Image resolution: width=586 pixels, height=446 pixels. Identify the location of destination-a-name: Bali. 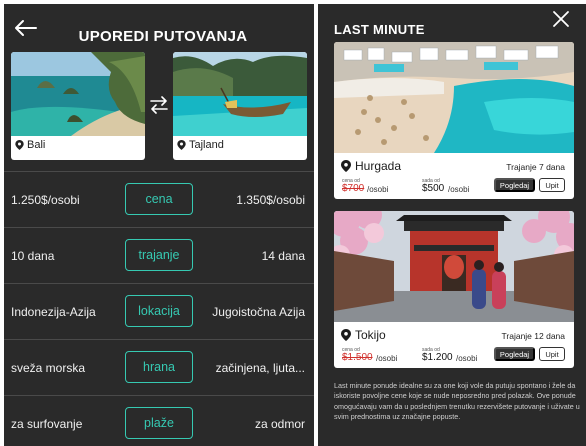
(36, 145).